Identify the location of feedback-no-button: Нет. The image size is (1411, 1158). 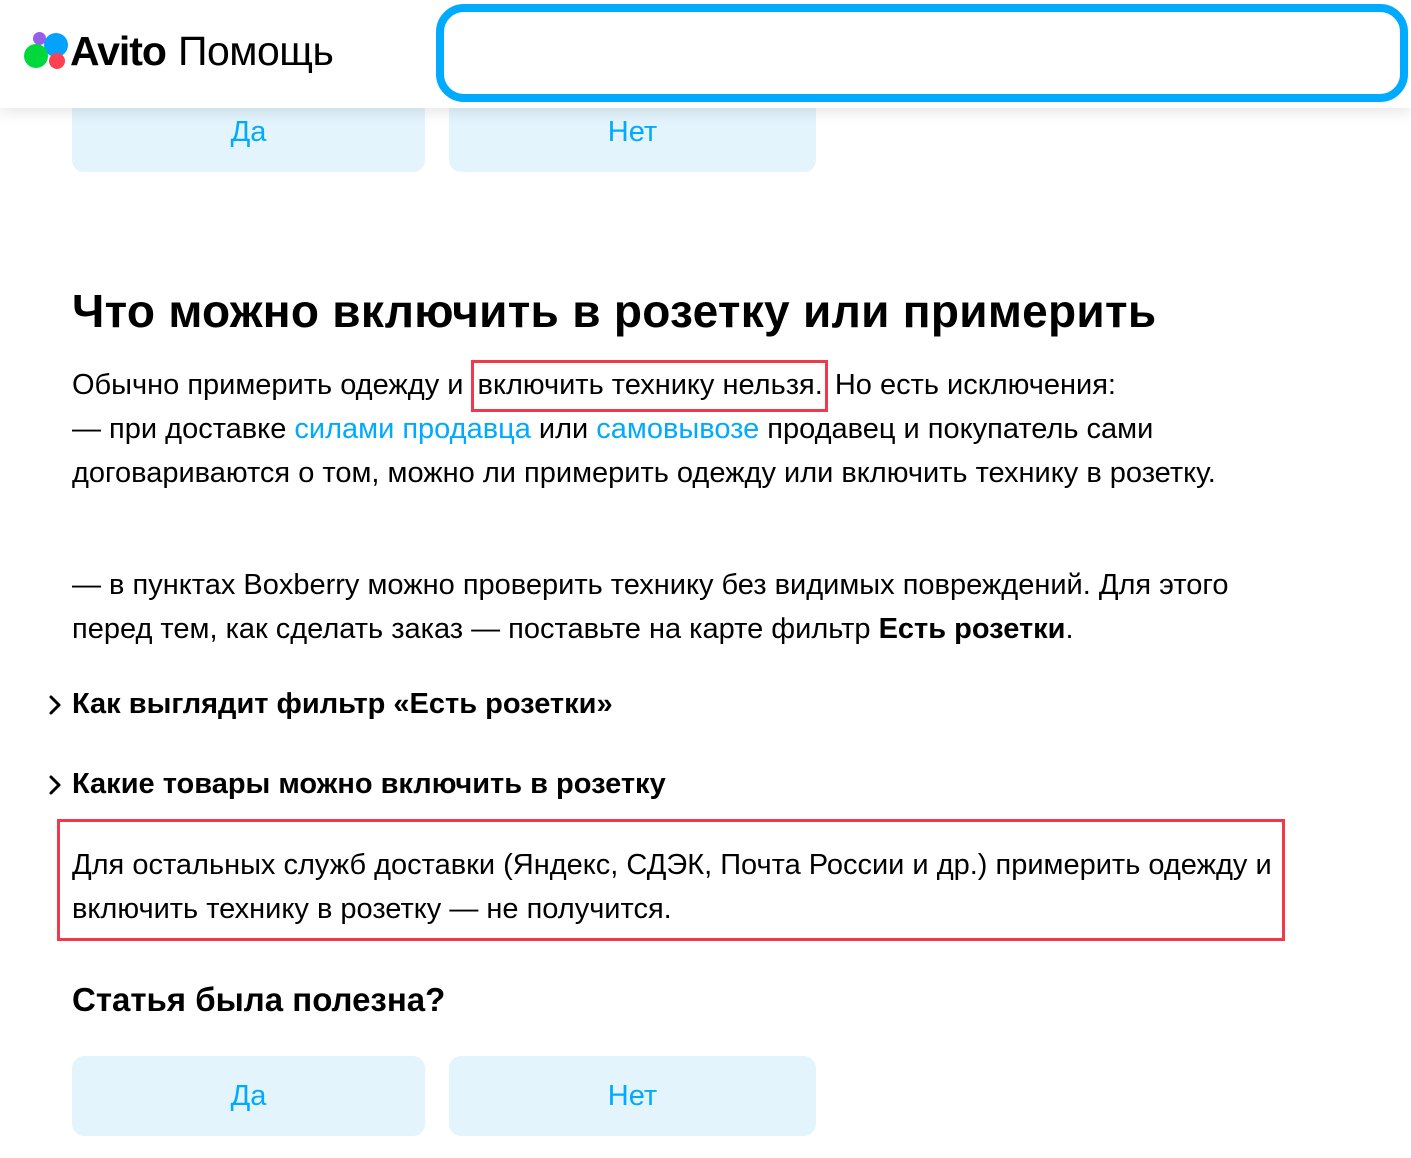
(632, 1096).